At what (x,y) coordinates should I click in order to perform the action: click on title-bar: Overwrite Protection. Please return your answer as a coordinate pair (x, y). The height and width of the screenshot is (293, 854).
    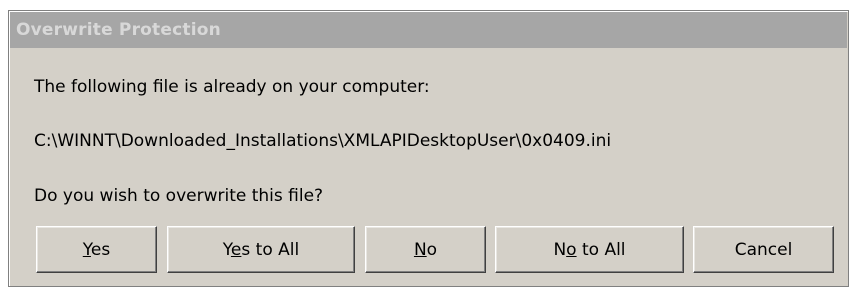
    Looking at the image, I should click on (428, 30).